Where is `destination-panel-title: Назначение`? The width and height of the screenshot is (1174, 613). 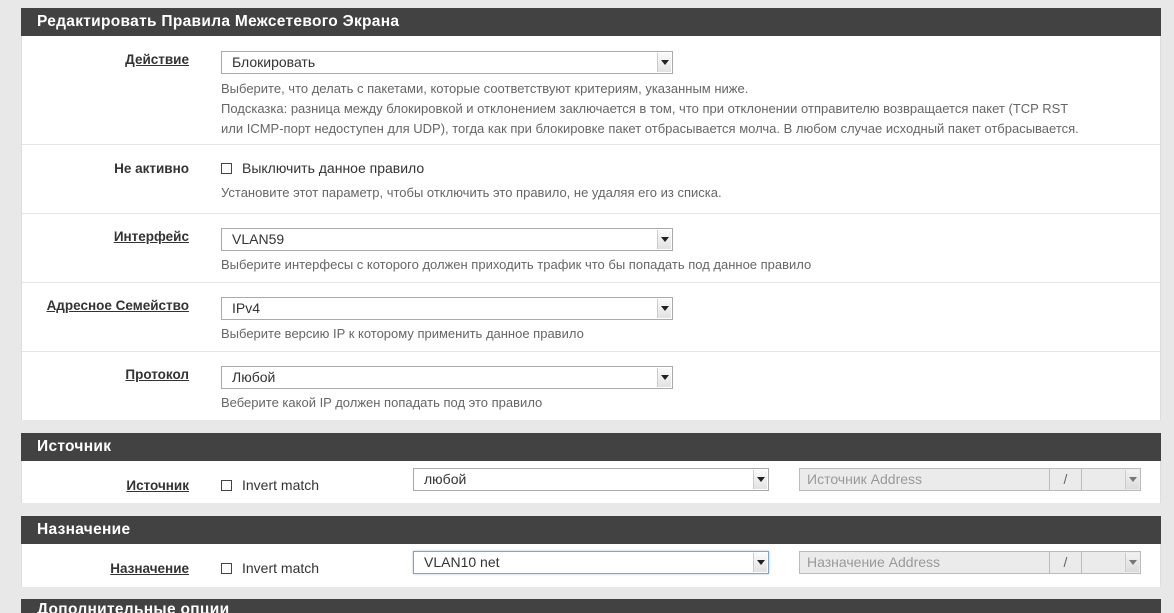 destination-panel-title: Назначение is located at coordinates (591, 530).